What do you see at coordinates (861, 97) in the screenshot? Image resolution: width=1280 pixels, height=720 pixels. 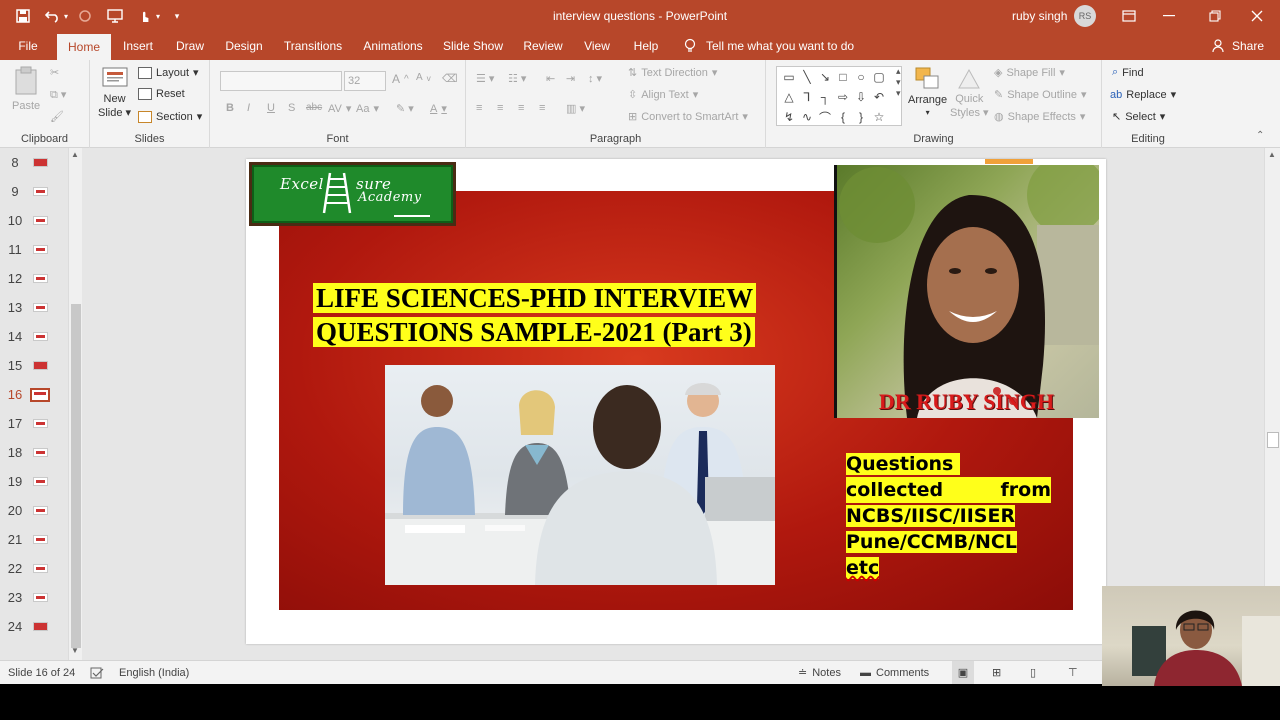 I see `down-arrow-shape-icon: ⇩` at bounding box center [861, 97].